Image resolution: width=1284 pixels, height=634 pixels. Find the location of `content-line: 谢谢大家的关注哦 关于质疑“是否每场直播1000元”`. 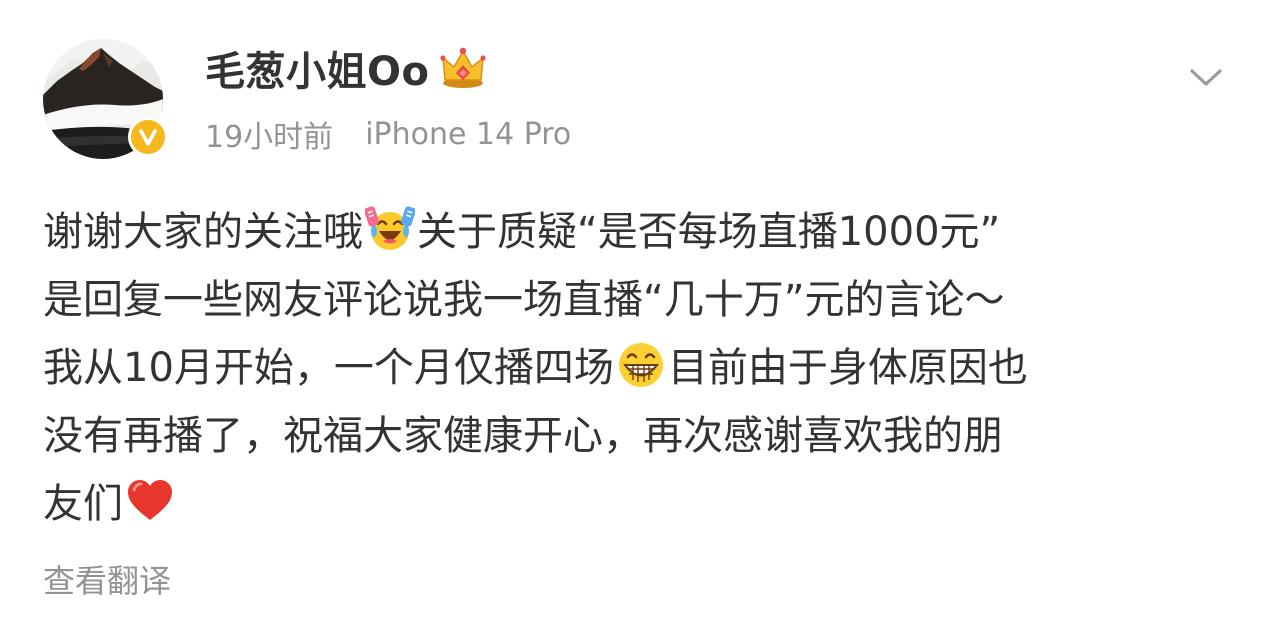

content-line: 谢谢大家的关注哦 关于质疑“是否每场直播1000元” is located at coordinates (645, 232).